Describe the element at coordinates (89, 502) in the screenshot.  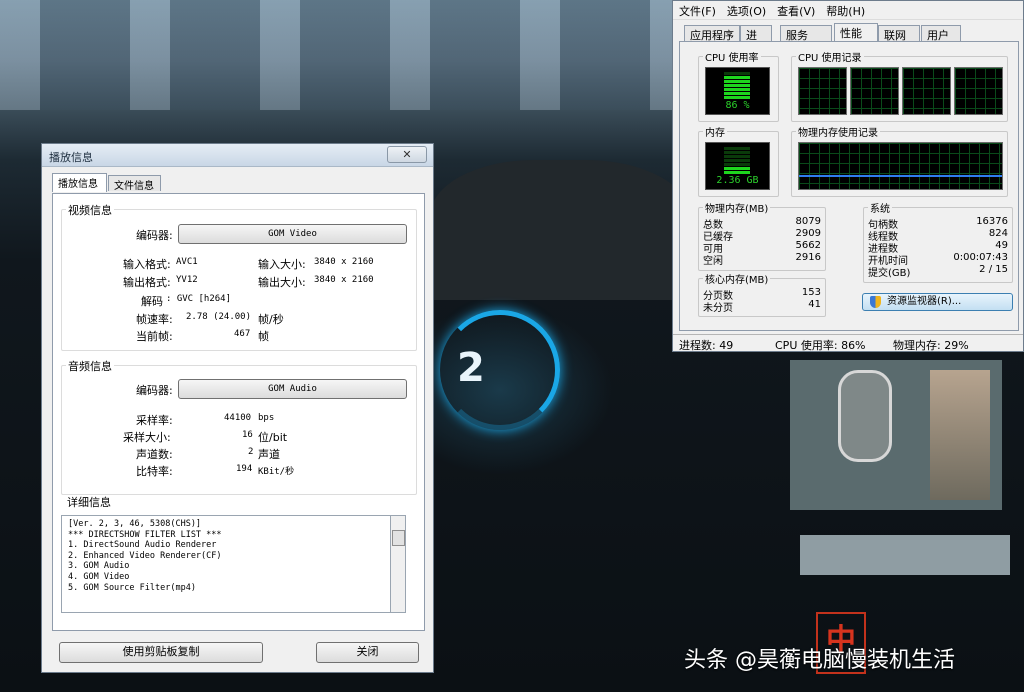
I see `details-heading: 详细信息` at that location.